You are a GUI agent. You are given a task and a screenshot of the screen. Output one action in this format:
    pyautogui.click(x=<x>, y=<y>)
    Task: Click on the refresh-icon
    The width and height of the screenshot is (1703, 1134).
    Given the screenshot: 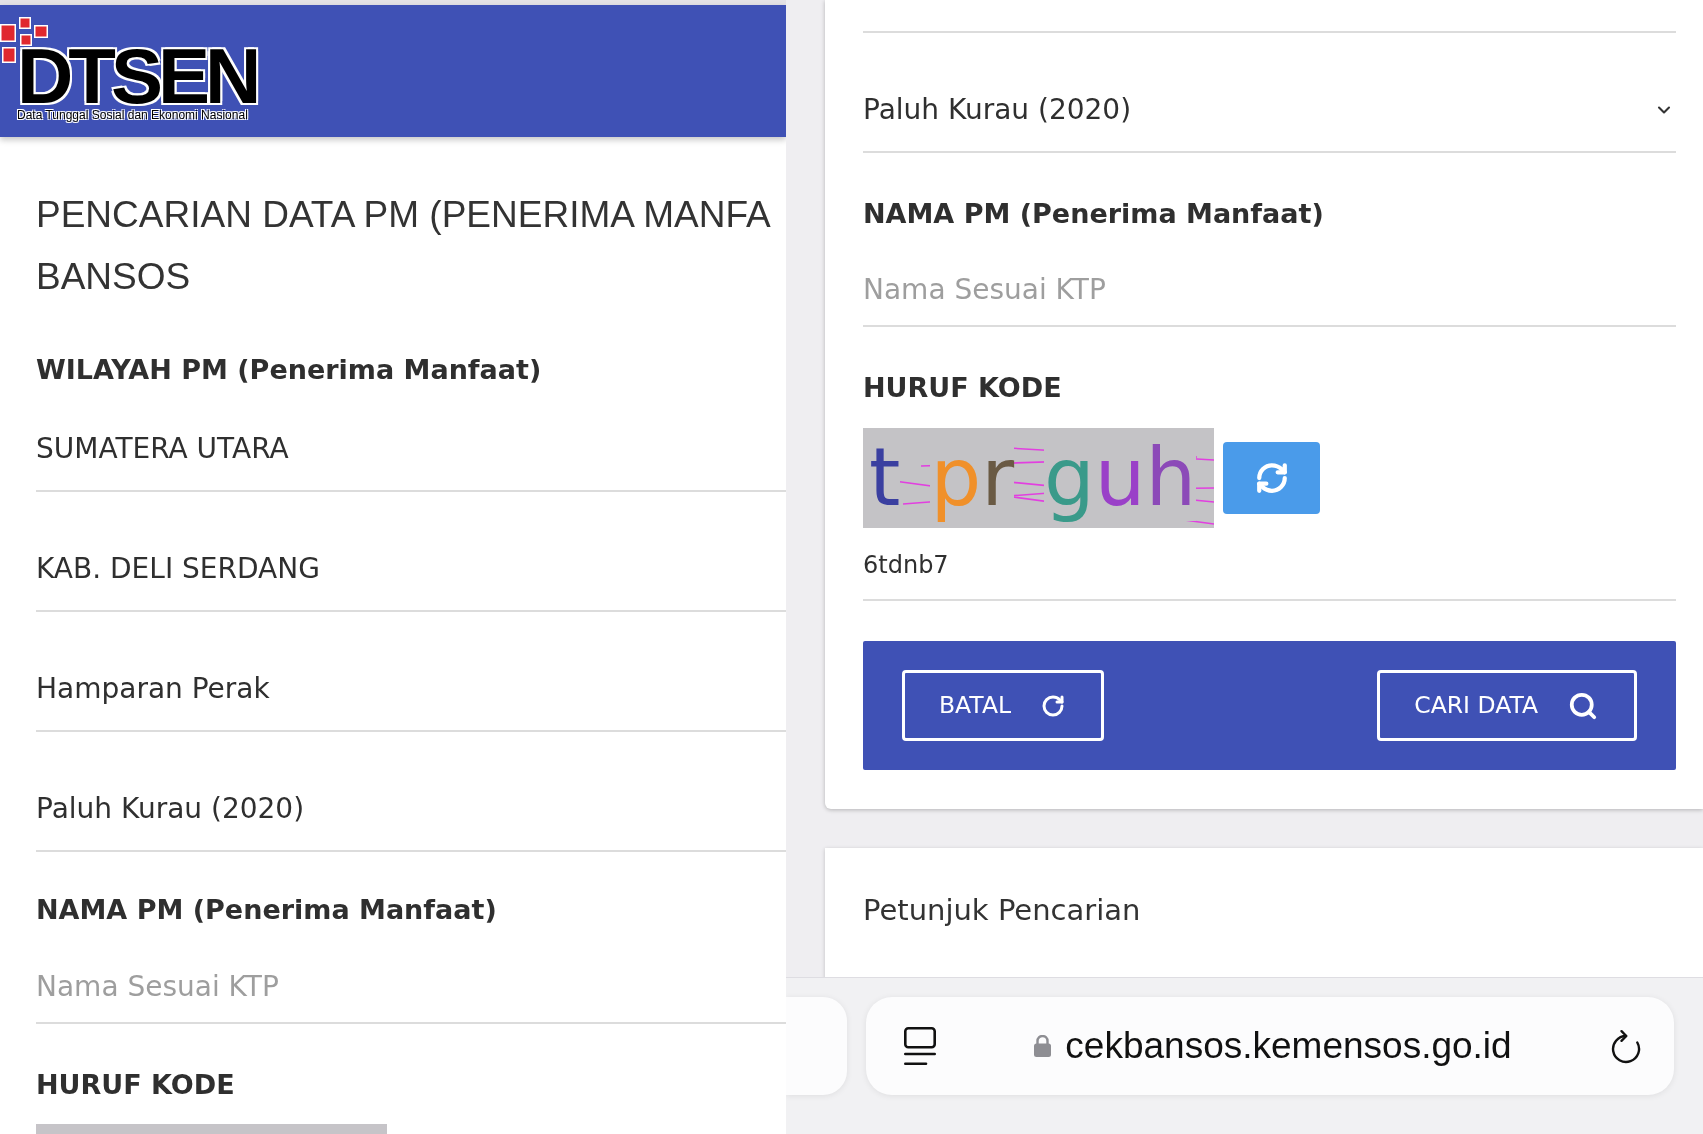 What is the action you would take?
    pyautogui.click(x=1271, y=478)
    